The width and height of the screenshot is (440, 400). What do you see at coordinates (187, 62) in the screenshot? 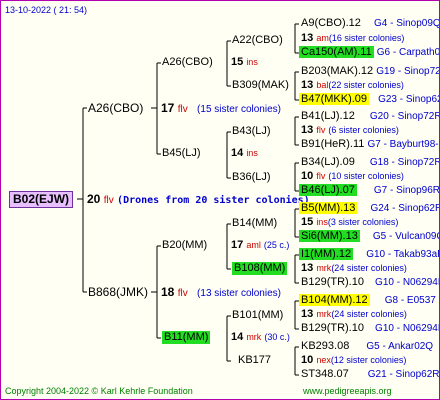
I see `grandparent-a26-cbo: A26(CBO)` at bounding box center [187, 62].